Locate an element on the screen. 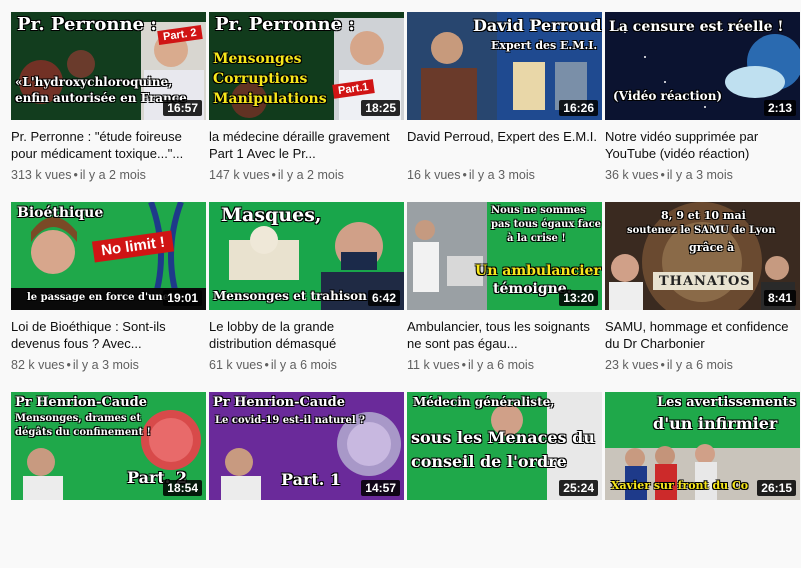 Image resolution: width=801 pixels, height=568 pixels. view-count: 36 k vues is located at coordinates (632, 175).